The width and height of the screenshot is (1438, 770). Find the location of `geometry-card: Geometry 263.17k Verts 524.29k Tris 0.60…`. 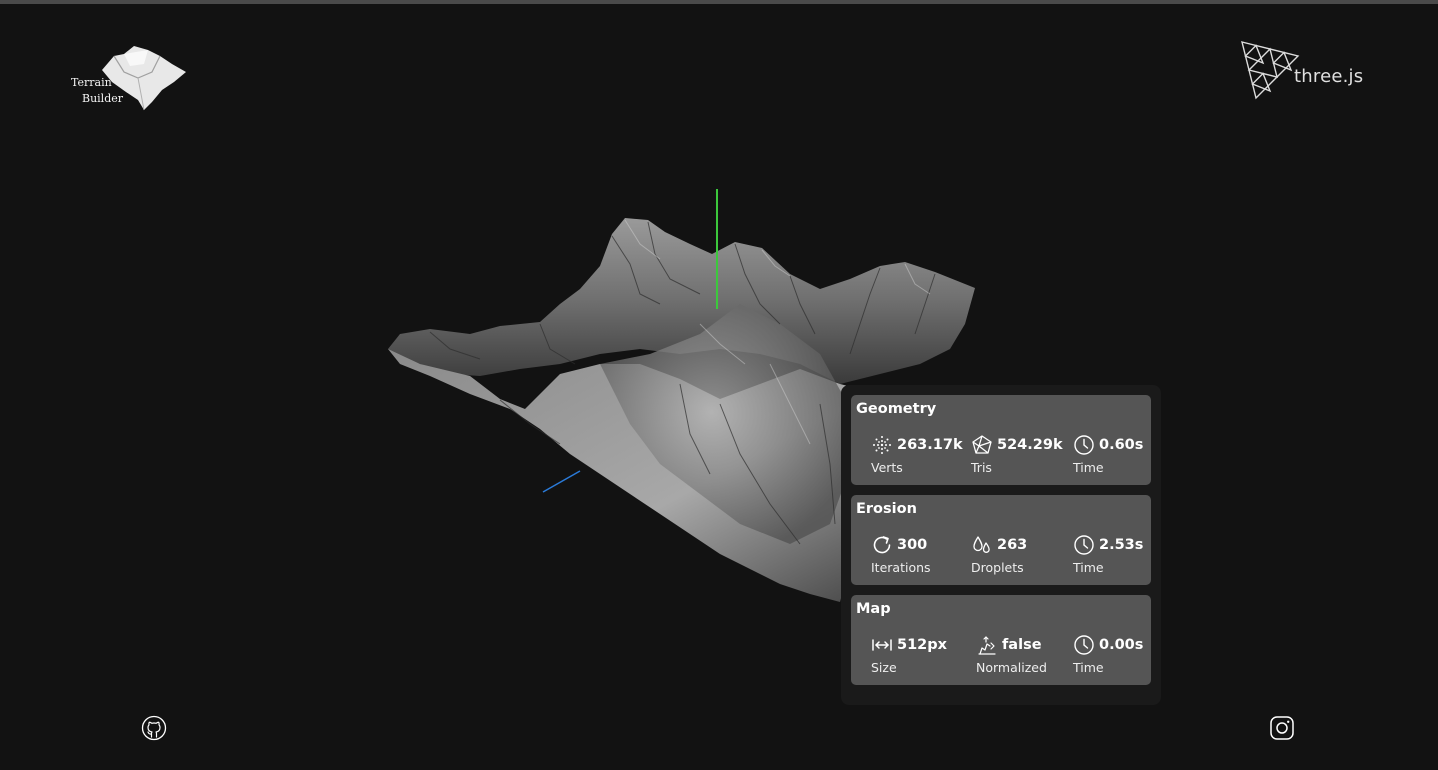

geometry-card: Geometry 263.17k Verts 524.29k Tris 0.60… is located at coordinates (1001, 440).